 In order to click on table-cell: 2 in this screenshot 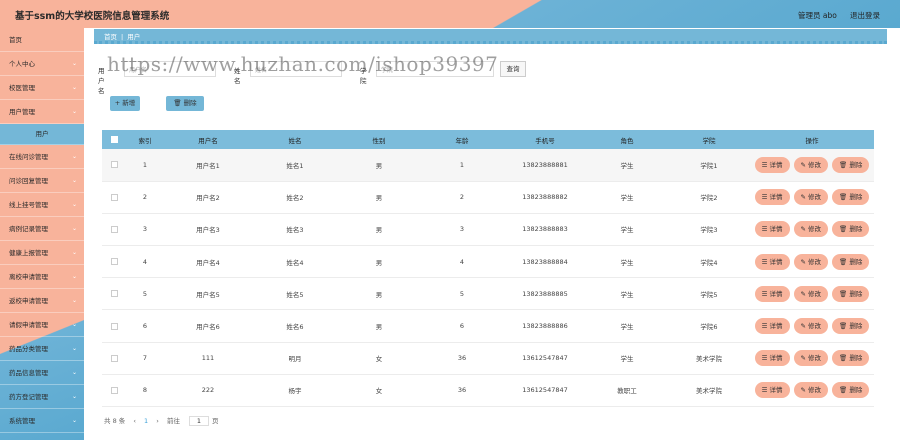, I will do `click(145, 197)`.